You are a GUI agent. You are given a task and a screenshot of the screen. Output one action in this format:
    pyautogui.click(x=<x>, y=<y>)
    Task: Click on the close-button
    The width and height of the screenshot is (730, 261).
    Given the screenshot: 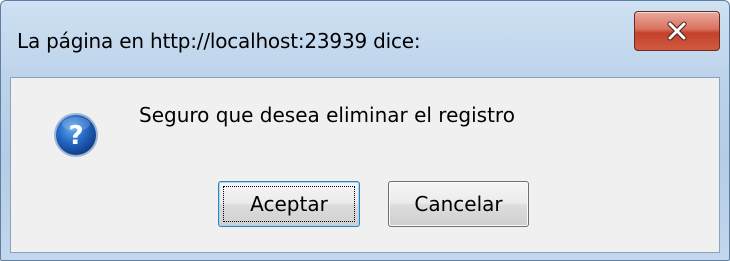 What is the action you would take?
    pyautogui.click(x=677, y=31)
    